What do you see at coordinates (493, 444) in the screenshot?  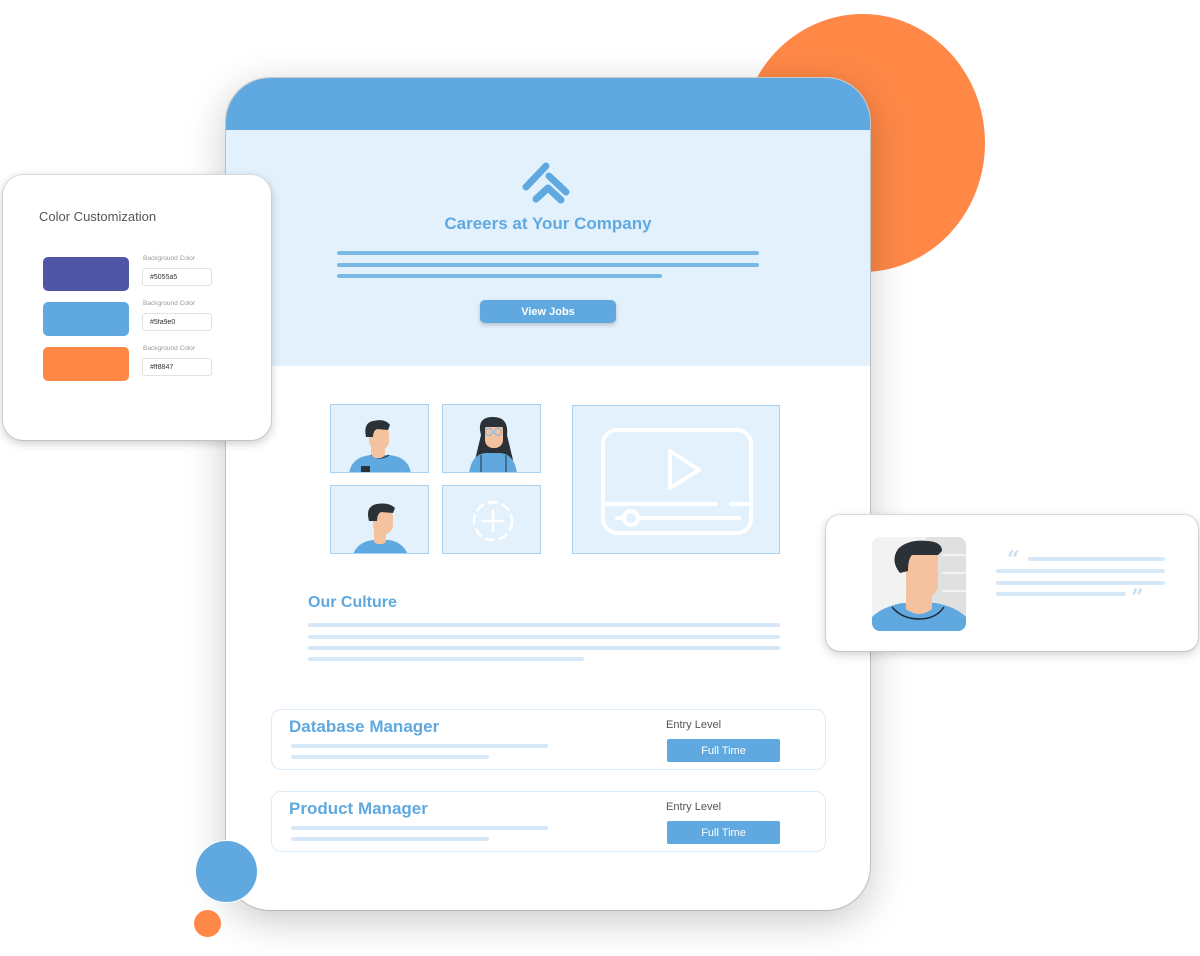 I see `woman-avatar-icon` at bounding box center [493, 444].